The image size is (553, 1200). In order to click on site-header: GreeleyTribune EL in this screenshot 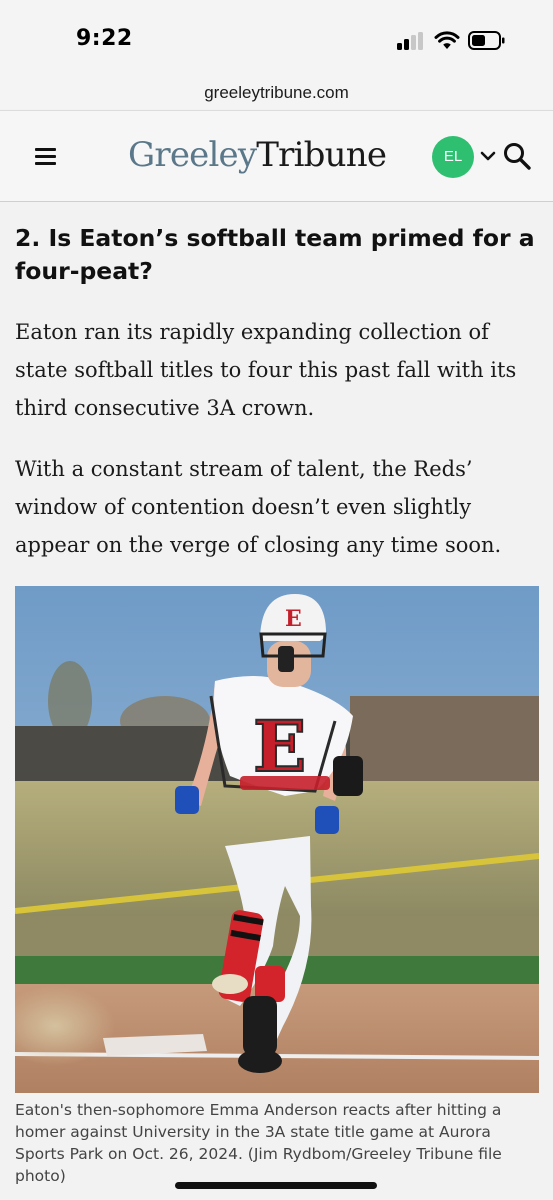, I will do `click(276, 156)`.